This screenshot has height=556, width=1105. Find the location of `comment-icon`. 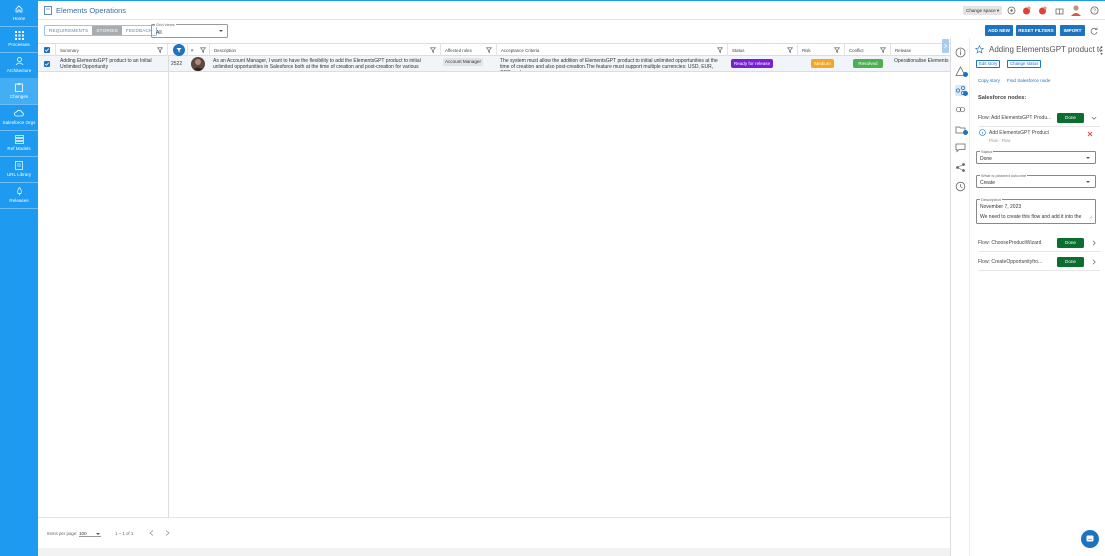

comment-icon is located at coordinates (960, 147).